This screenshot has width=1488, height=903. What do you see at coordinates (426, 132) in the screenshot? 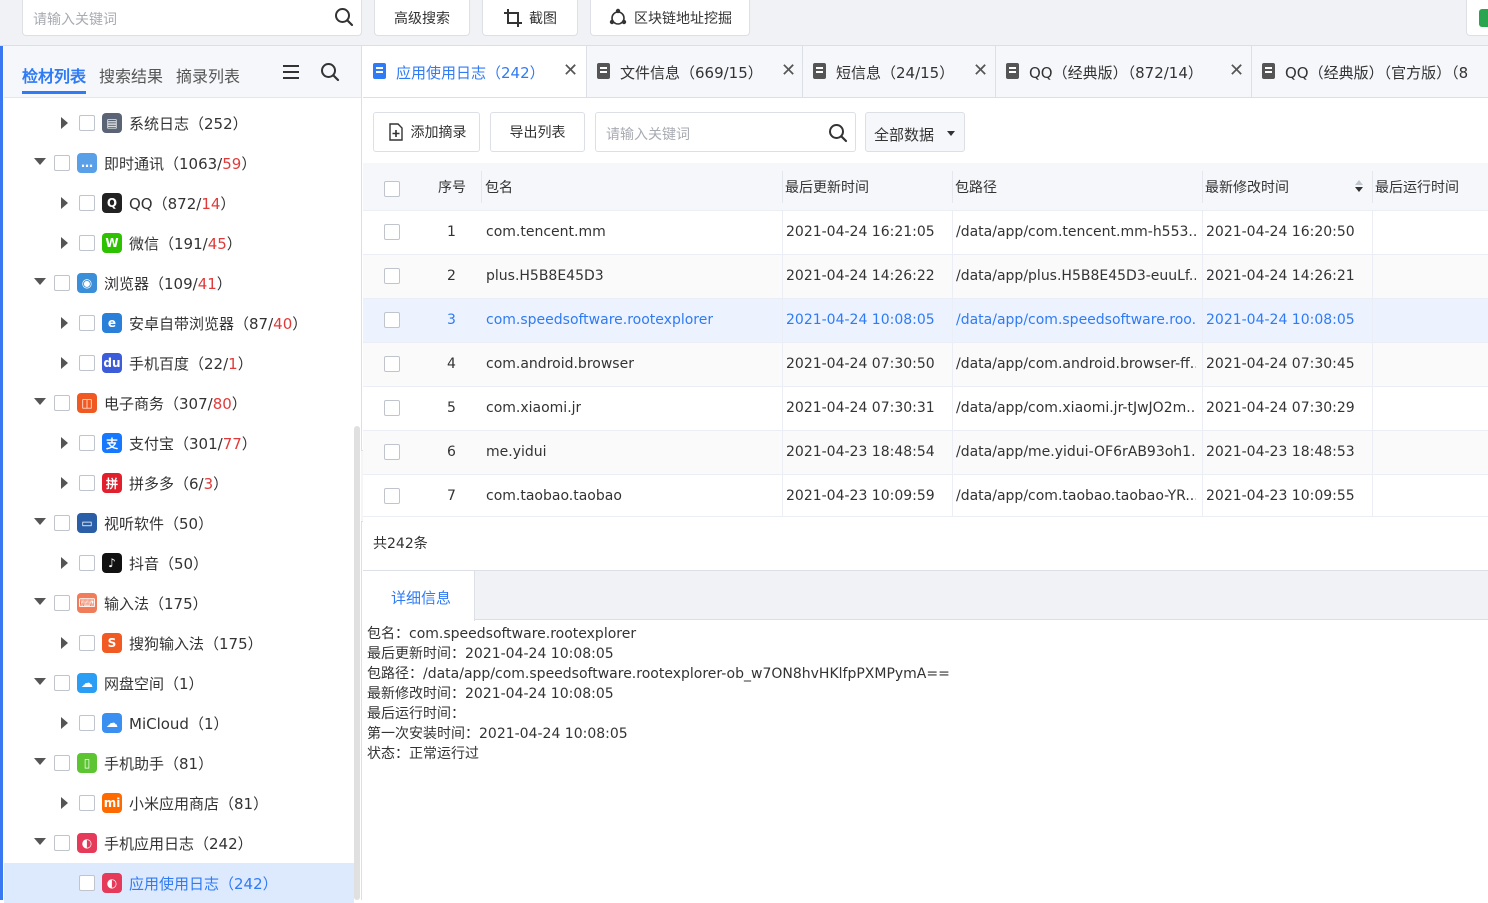
I see `add-excerpt-button: 添加摘录` at bounding box center [426, 132].